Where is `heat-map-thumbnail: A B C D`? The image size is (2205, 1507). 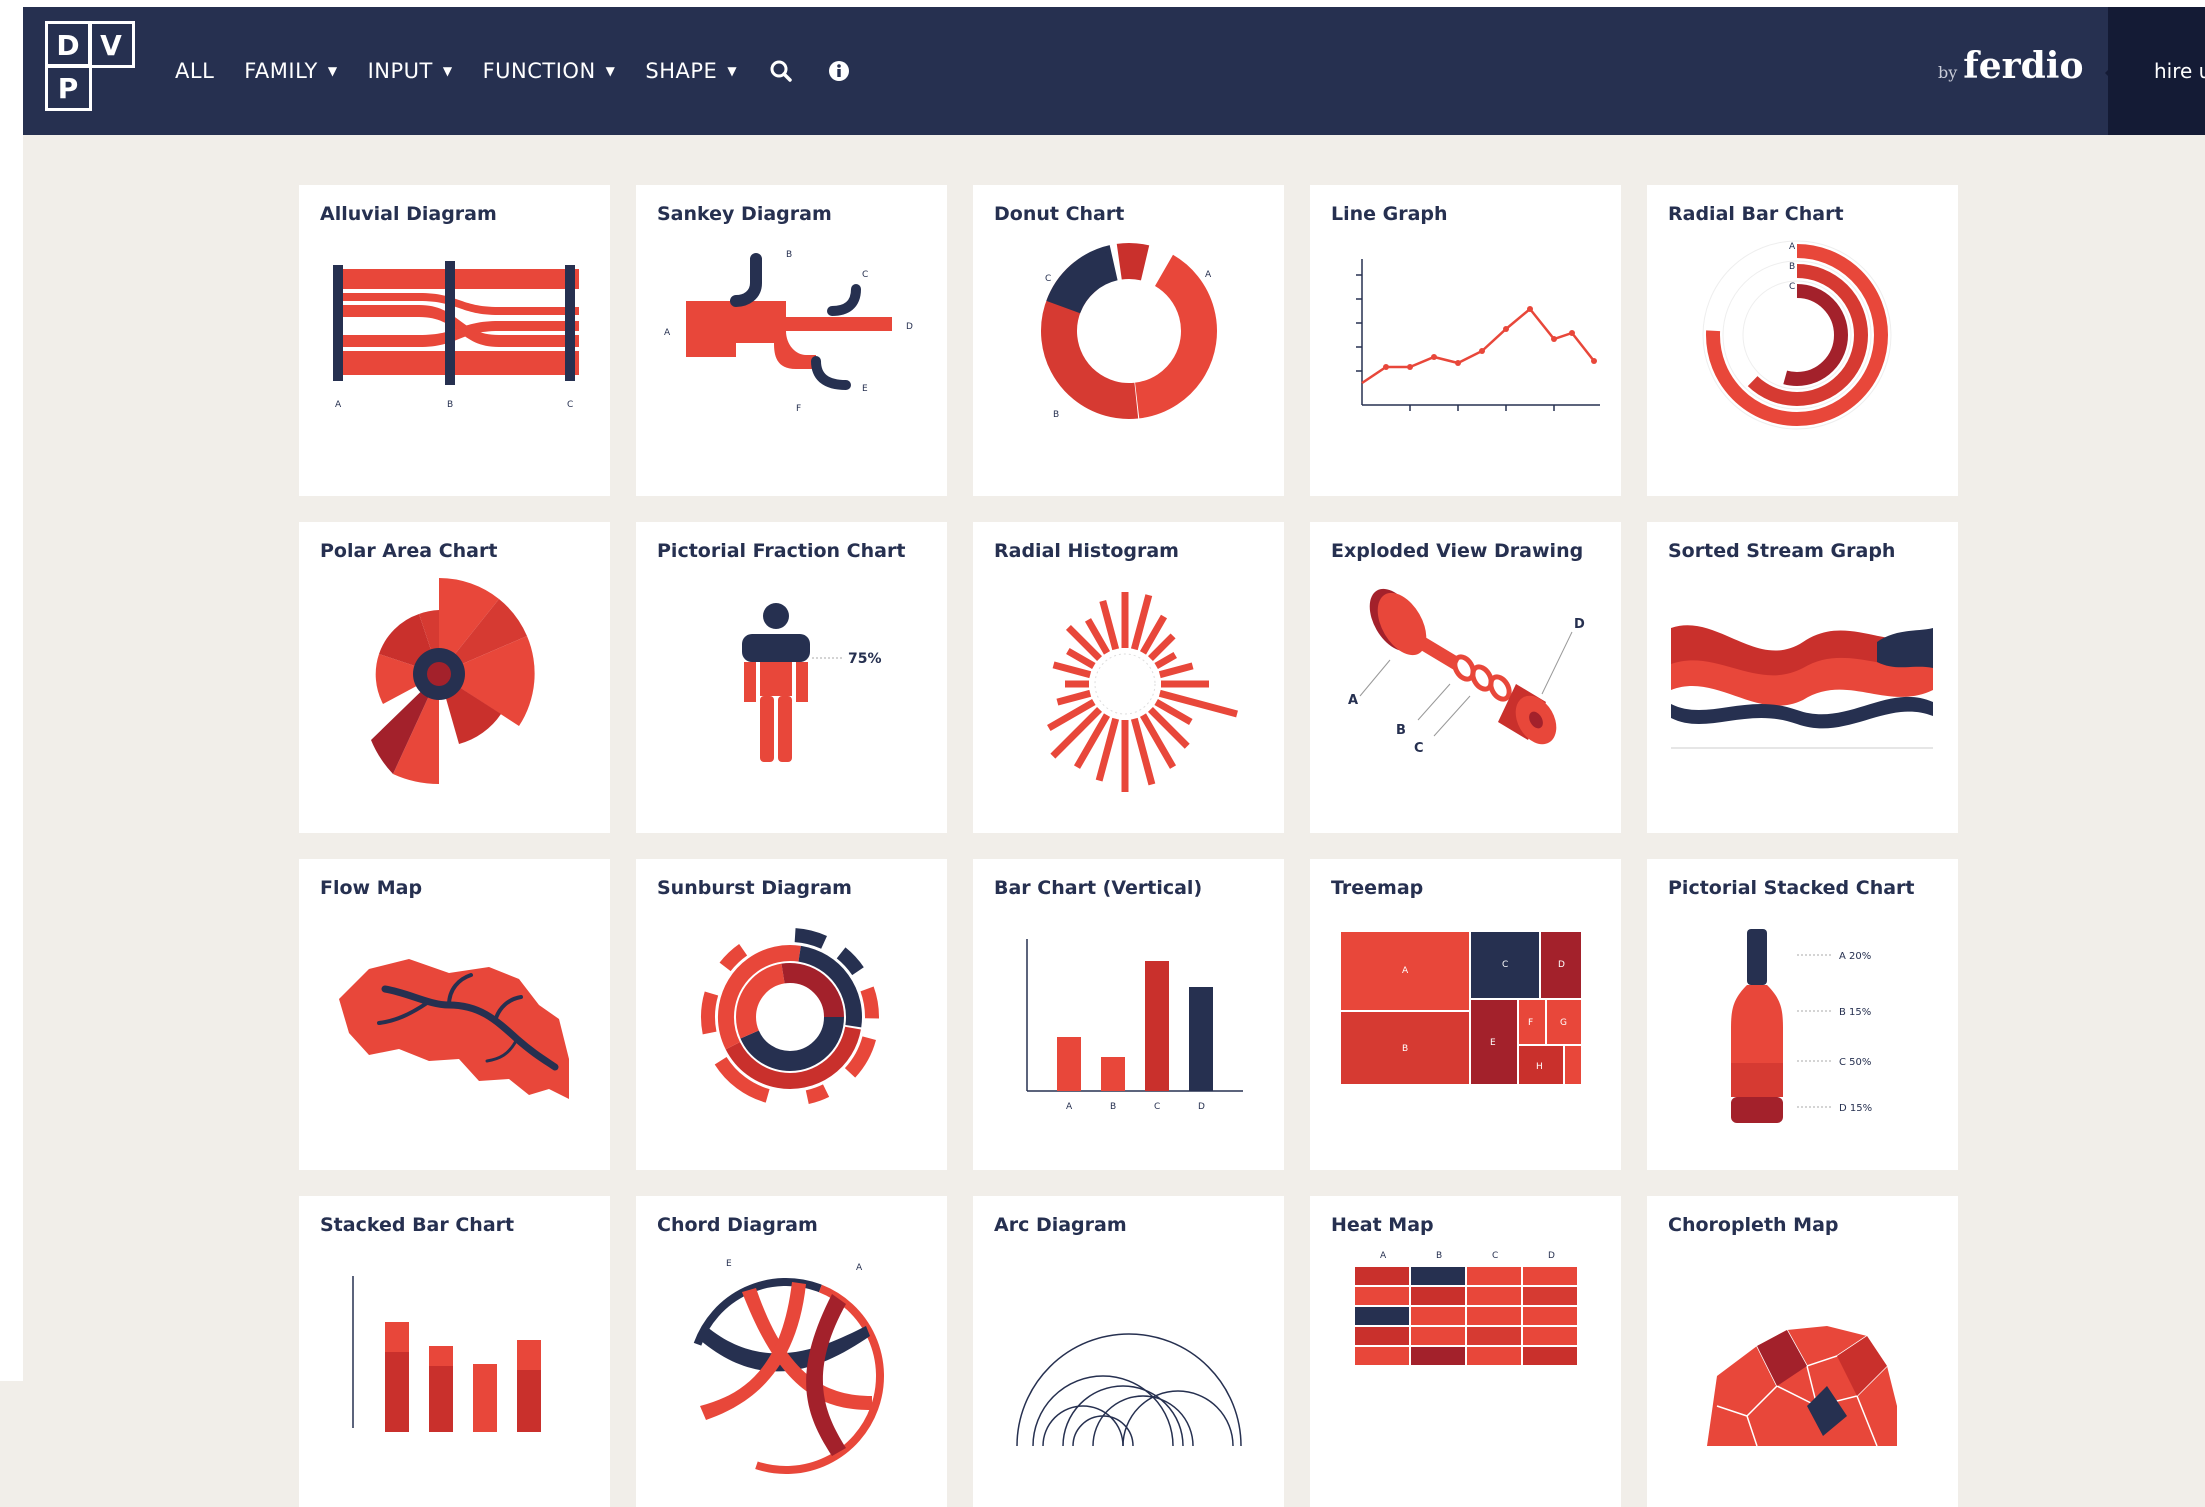
heat-map-thumbnail: A B C D is located at coordinates (1466, 1309).